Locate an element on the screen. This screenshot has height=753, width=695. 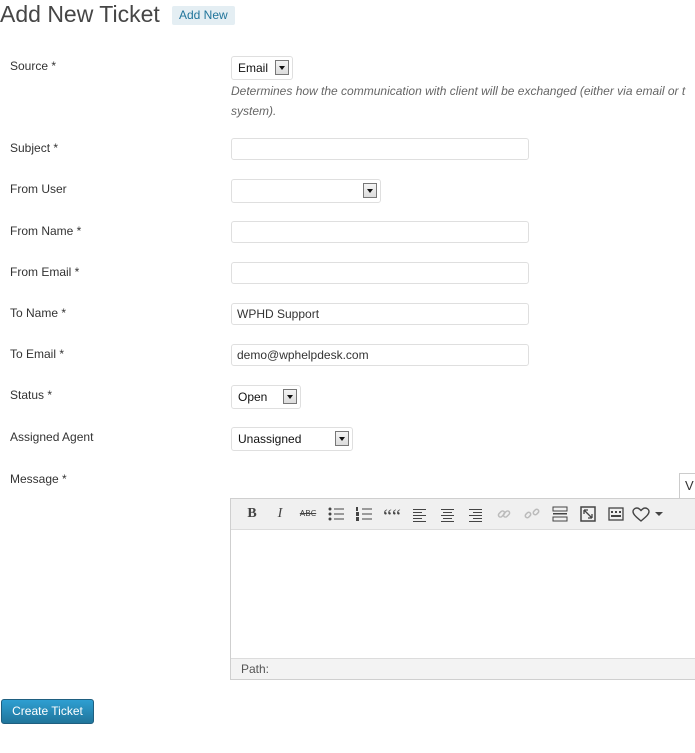
heart-icon is located at coordinates (641, 514).